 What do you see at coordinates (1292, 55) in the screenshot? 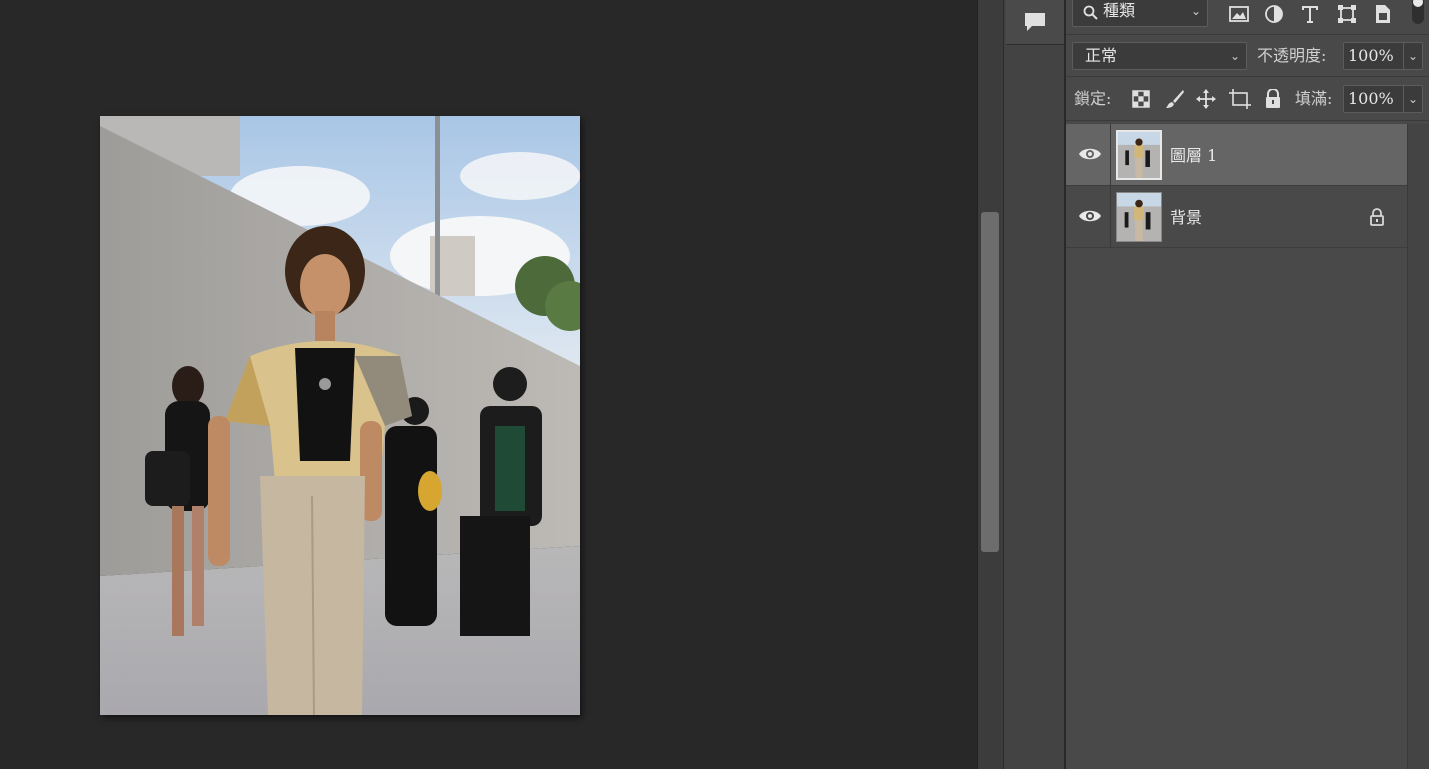
I see `opacity-label: 不透明度:` at bounding box center [1292, 55].